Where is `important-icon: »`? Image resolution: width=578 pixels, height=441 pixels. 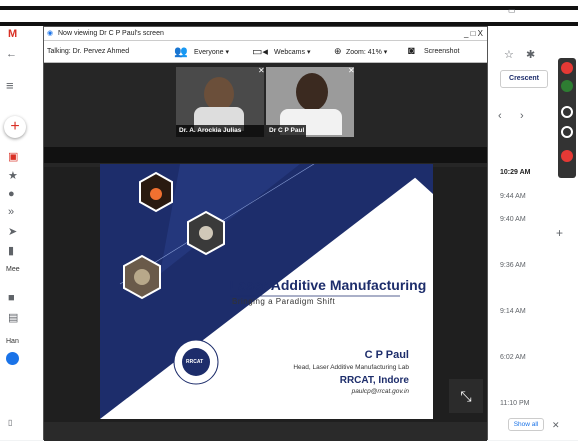
important-icon: » is located at coordinates (11, 212).